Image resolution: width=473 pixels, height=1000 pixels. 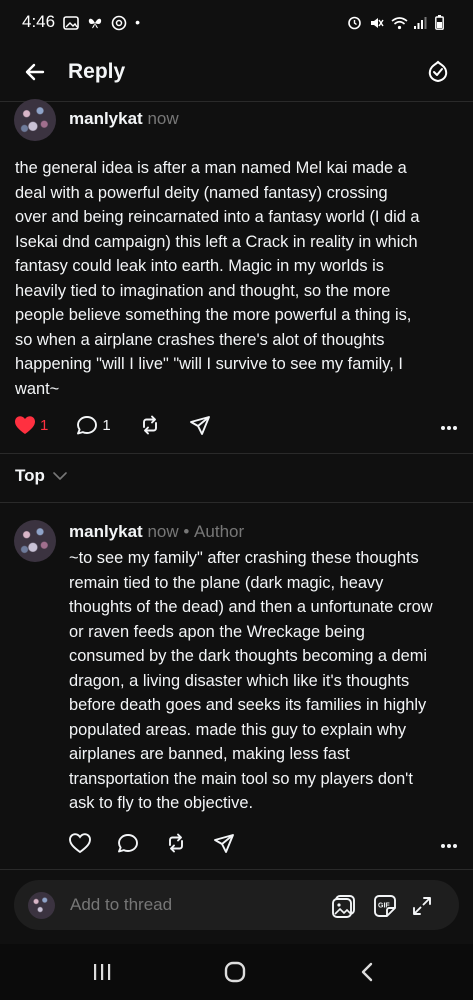 What do you see at coordinates (399, 22) in the screenshot?
I see `wifi-icon` at bounding box center [399, 22].